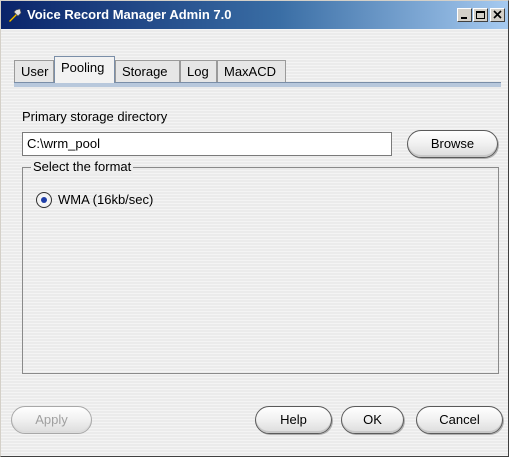 The width and height of the screenshot is (509, 457). What do you see at coordinates (129, 14) in the screenshot?
I see `window-title: Voice Record Manager Admin 7.0` at bounding box center [129, 14].